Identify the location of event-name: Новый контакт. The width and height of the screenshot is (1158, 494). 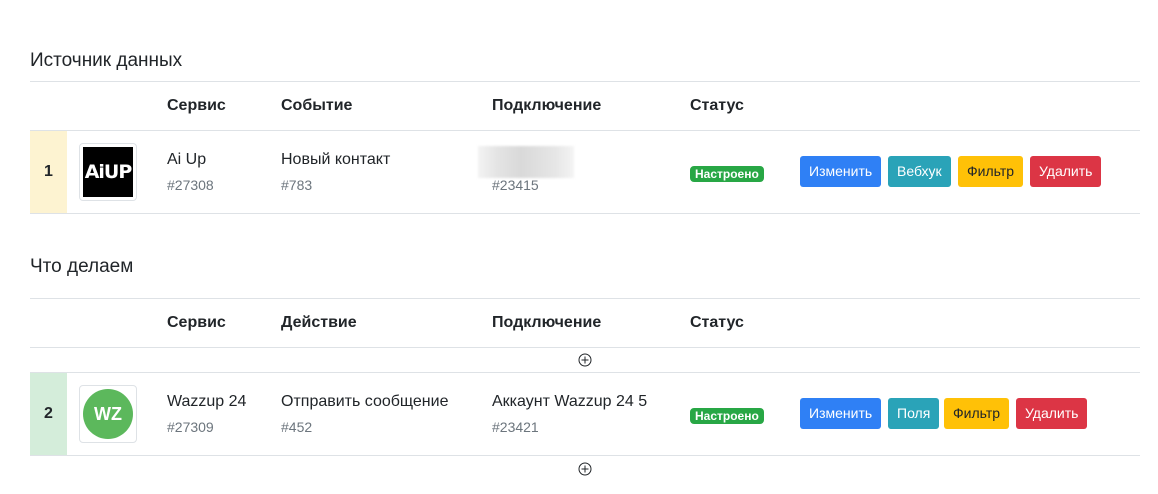
(336, 159).